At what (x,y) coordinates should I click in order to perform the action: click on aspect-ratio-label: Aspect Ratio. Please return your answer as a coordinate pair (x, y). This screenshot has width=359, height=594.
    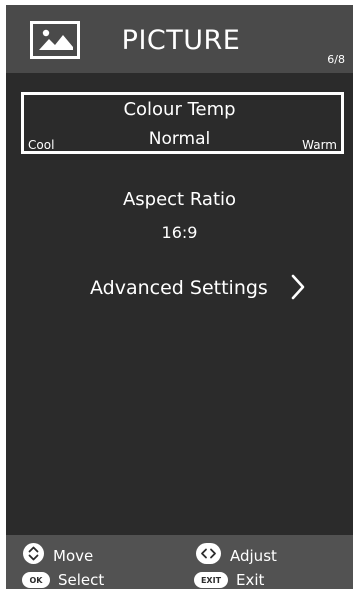
    Looking at the image, I should click on (179, 199).